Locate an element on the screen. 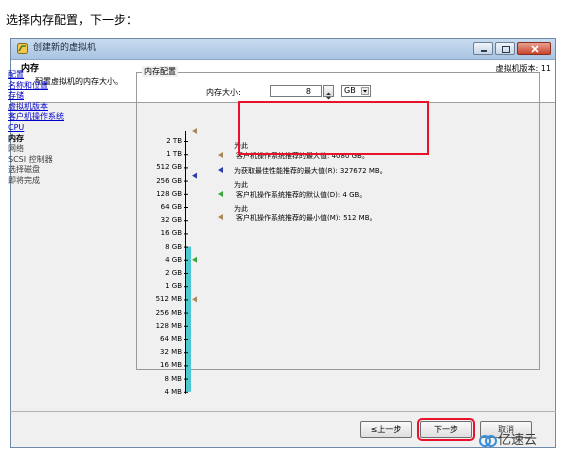  default-line1: 为此 is located at coordinates (241, 185).